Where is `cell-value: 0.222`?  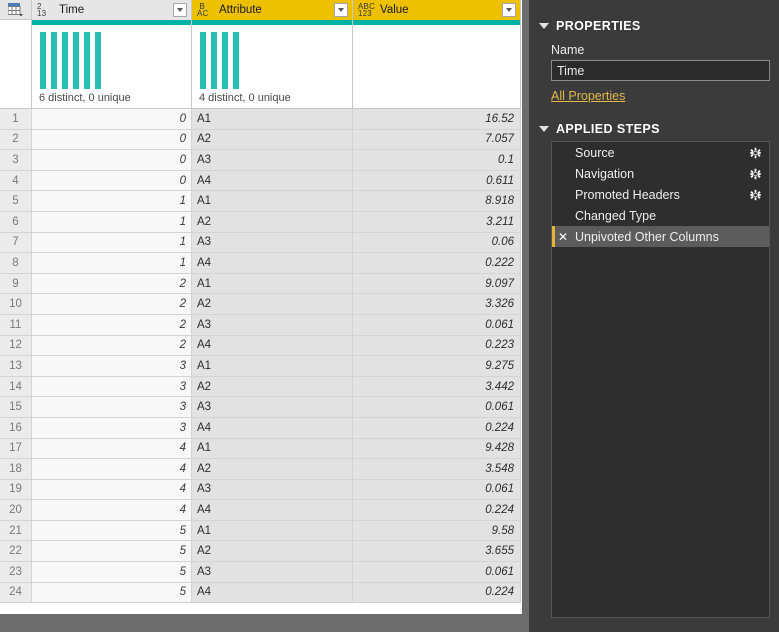 cell-value: 0.222 is located at coordinates (437, 263).